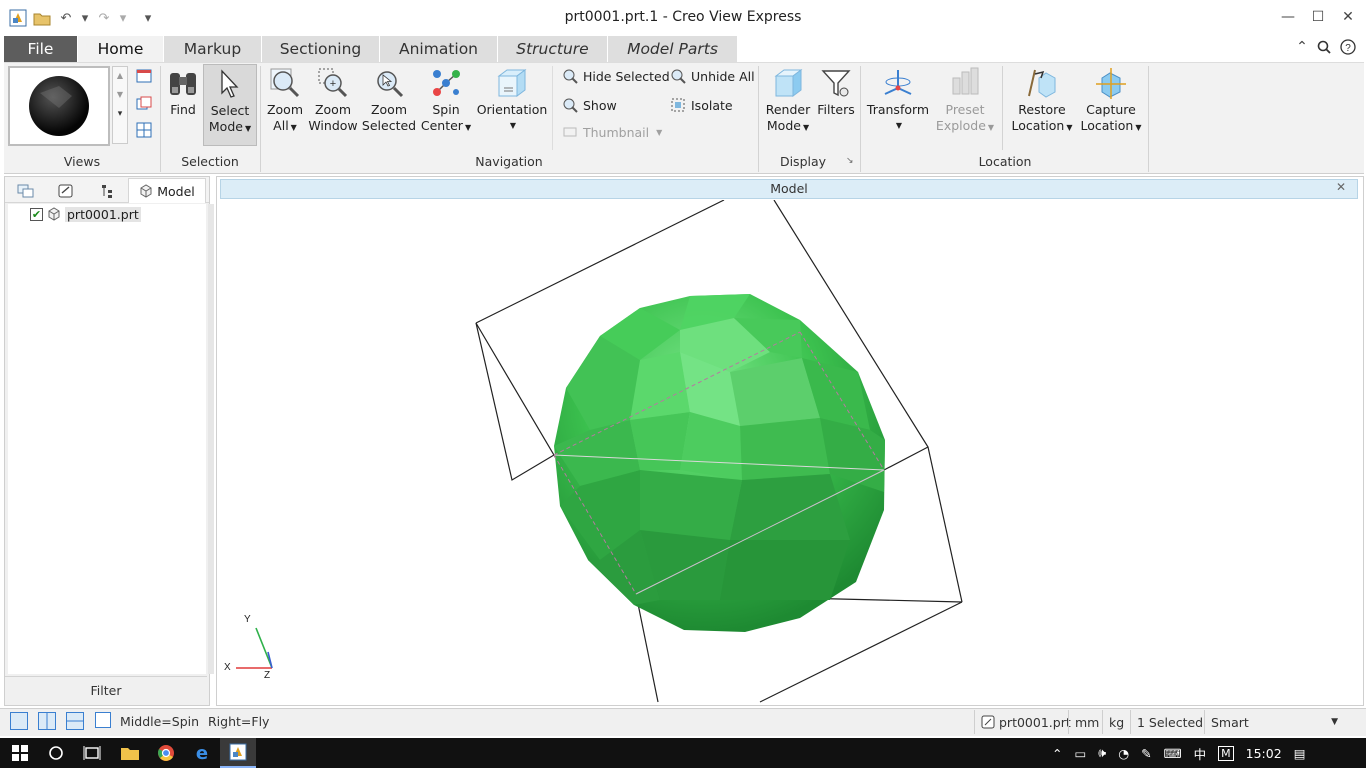 This screenshot has height=768, width=1366. What do you see at coordinates (238, 753) in the screenshot?
I see `creo-view-taskbar-icon` at bounding box center [238, 753].